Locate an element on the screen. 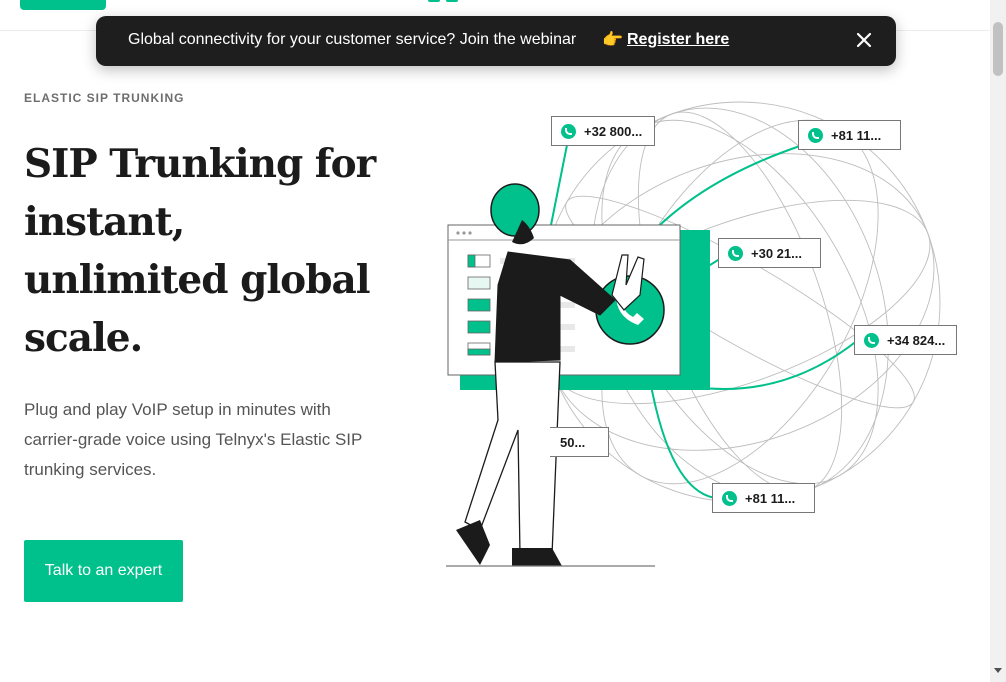 This screenshot has height=682, width=1006. pointing-hand-emoji: 👉 is located at coordinates (613, 39).